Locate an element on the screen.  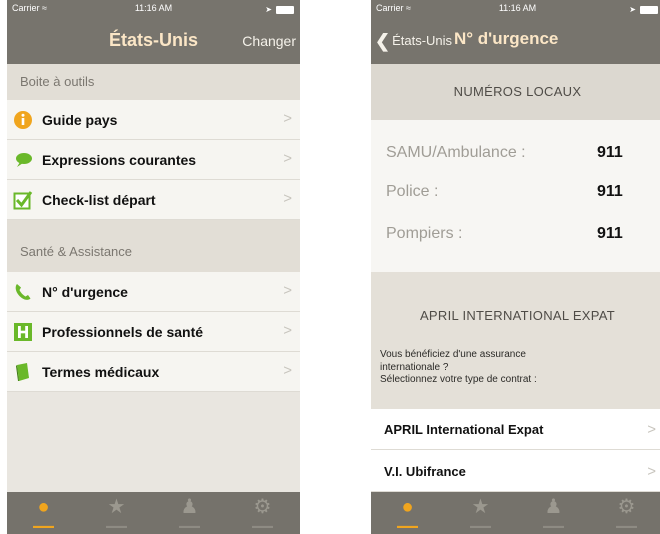
chevron-left-icon: ❮ is located at coordinates (383, 41).